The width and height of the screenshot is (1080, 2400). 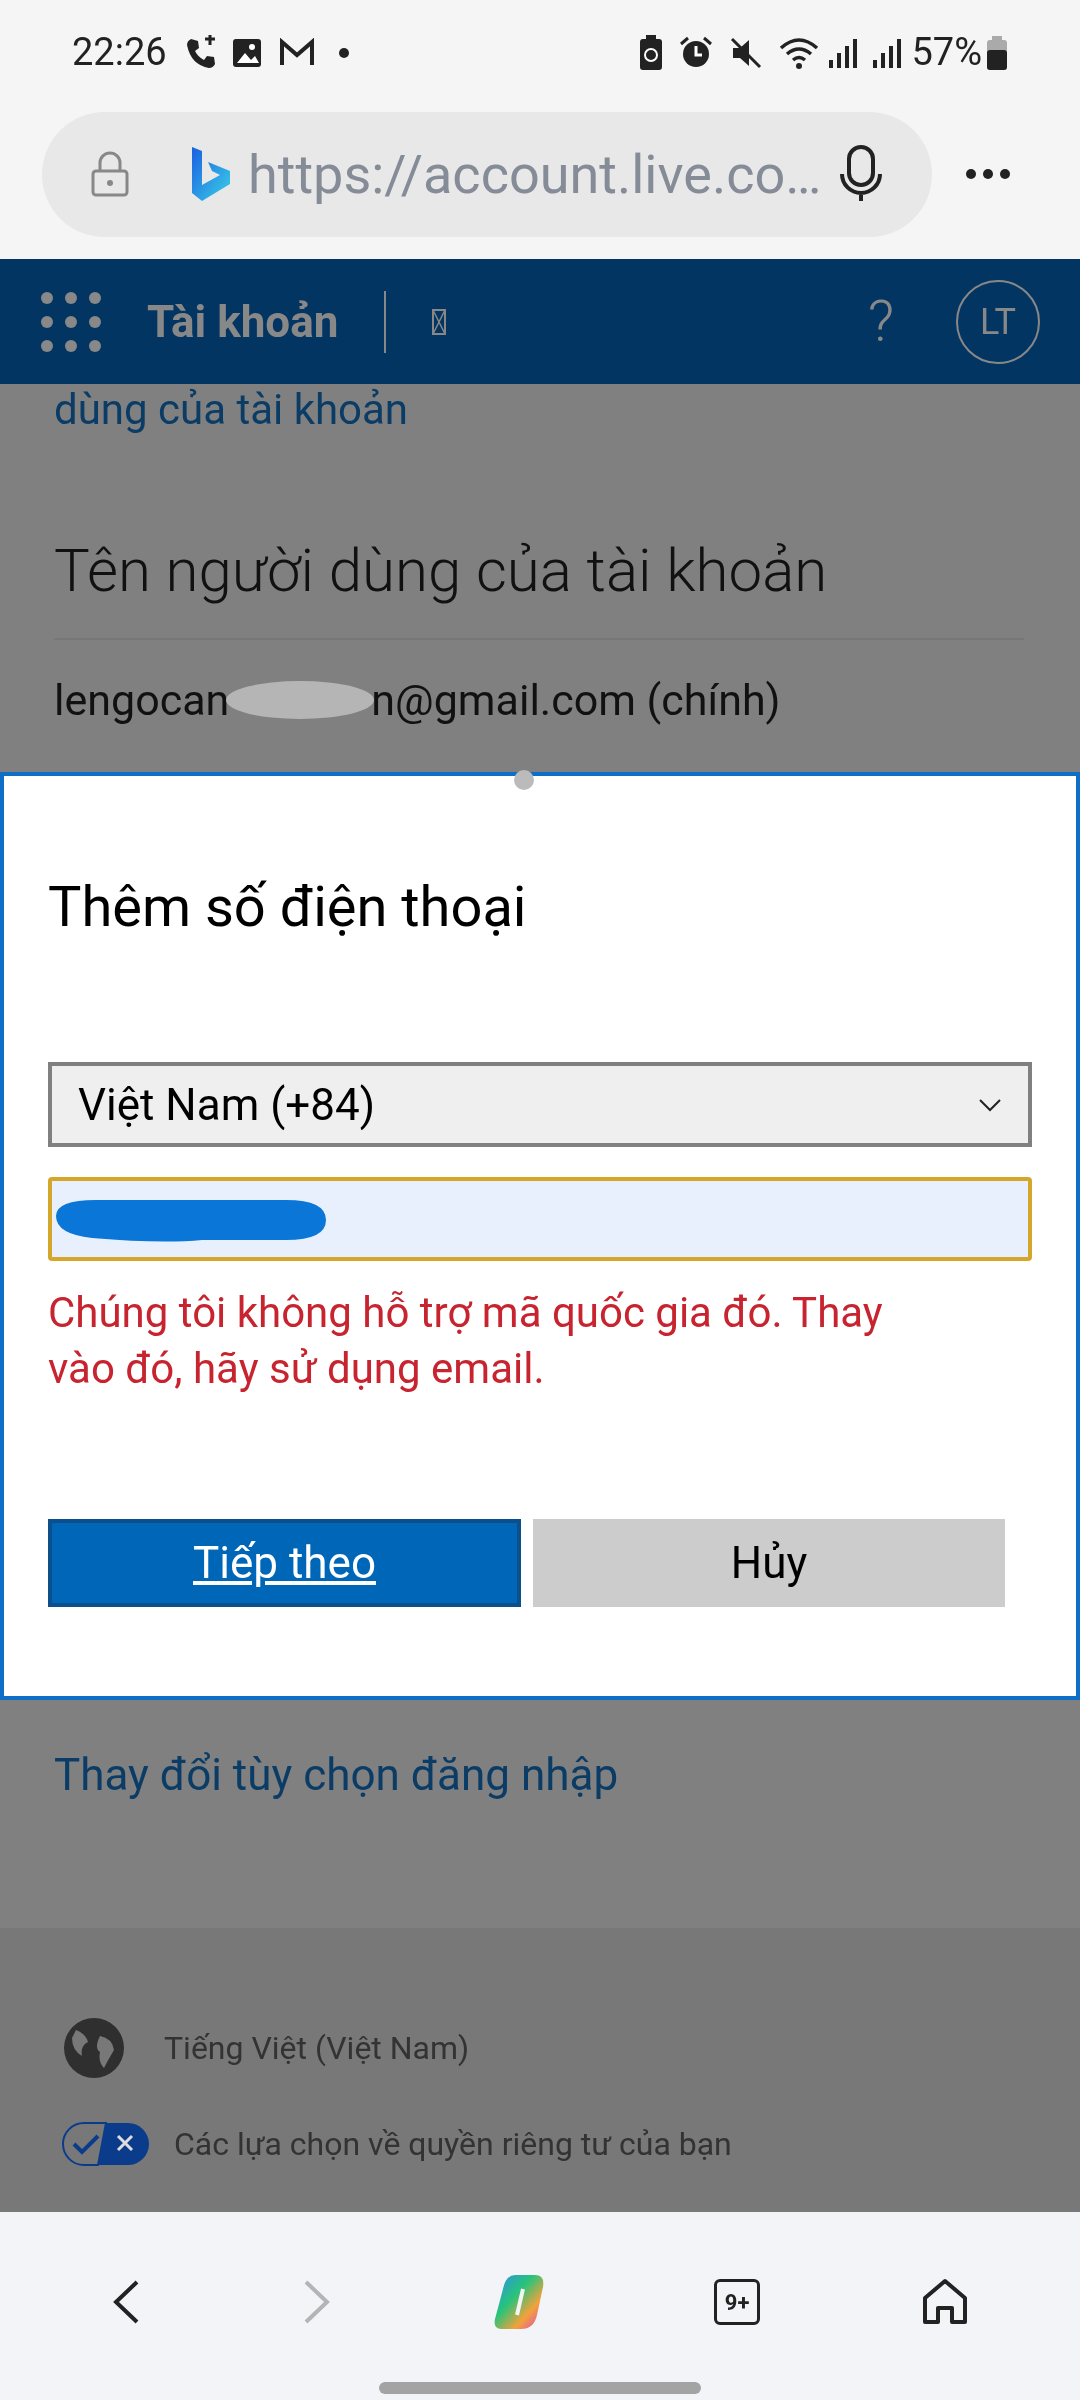 What do you see at coordinates (540, 1104) in the screenshot?
I see `country-select: Việt Nam (+84)` at bounding box center [540, 1104].